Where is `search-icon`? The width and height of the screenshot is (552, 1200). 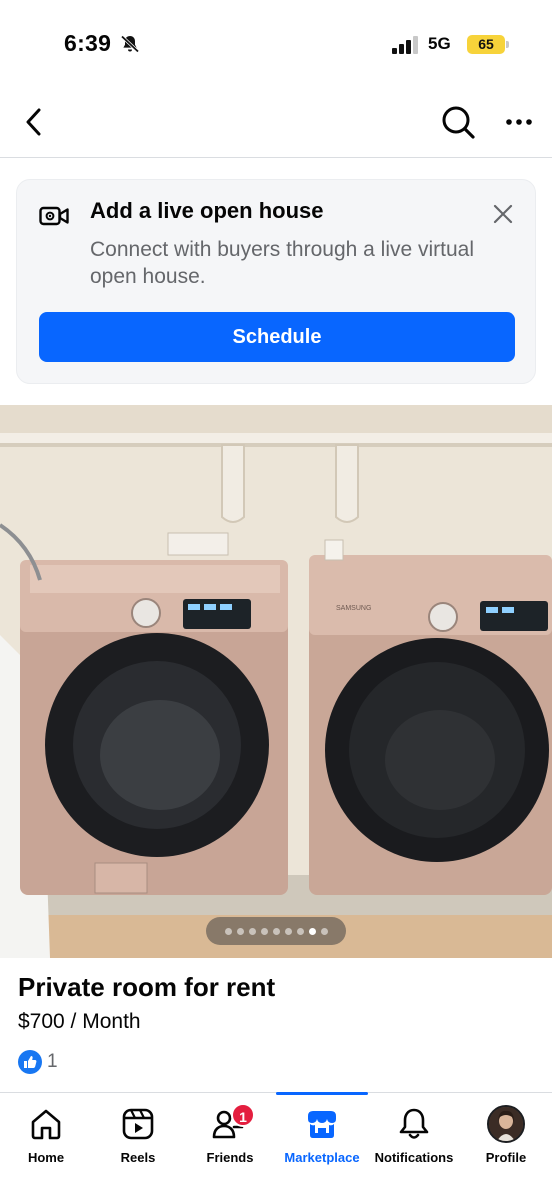 search-icon is located at coordinates (458, 122).